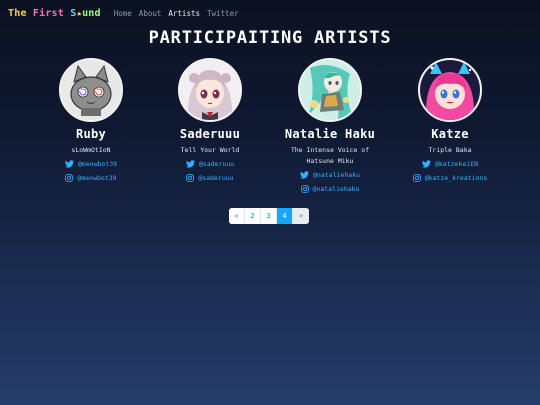 This screenshot has height=405, width=540. I want to click on nav-twitter: Twitter, so click(223, 13).